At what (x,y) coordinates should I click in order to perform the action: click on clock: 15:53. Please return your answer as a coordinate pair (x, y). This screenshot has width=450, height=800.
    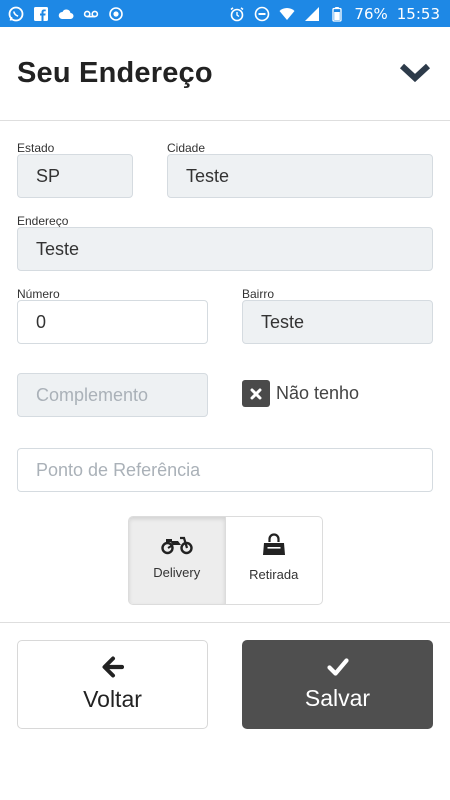
    Looking at the image, I should click on (418, 13).